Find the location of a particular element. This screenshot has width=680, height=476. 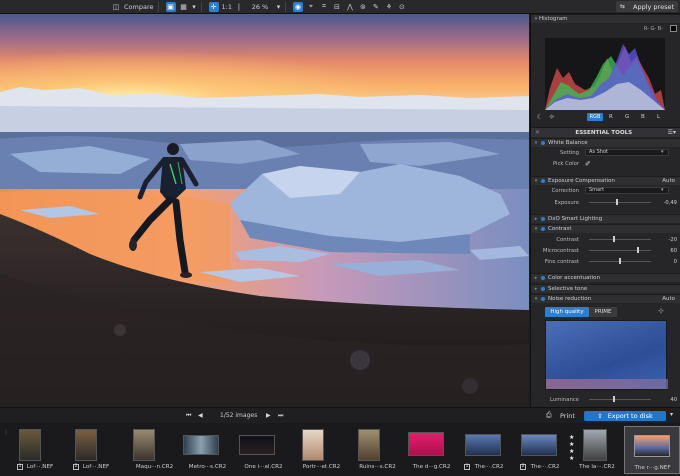

microcontrast-slider is located at coordinates (620, 250).